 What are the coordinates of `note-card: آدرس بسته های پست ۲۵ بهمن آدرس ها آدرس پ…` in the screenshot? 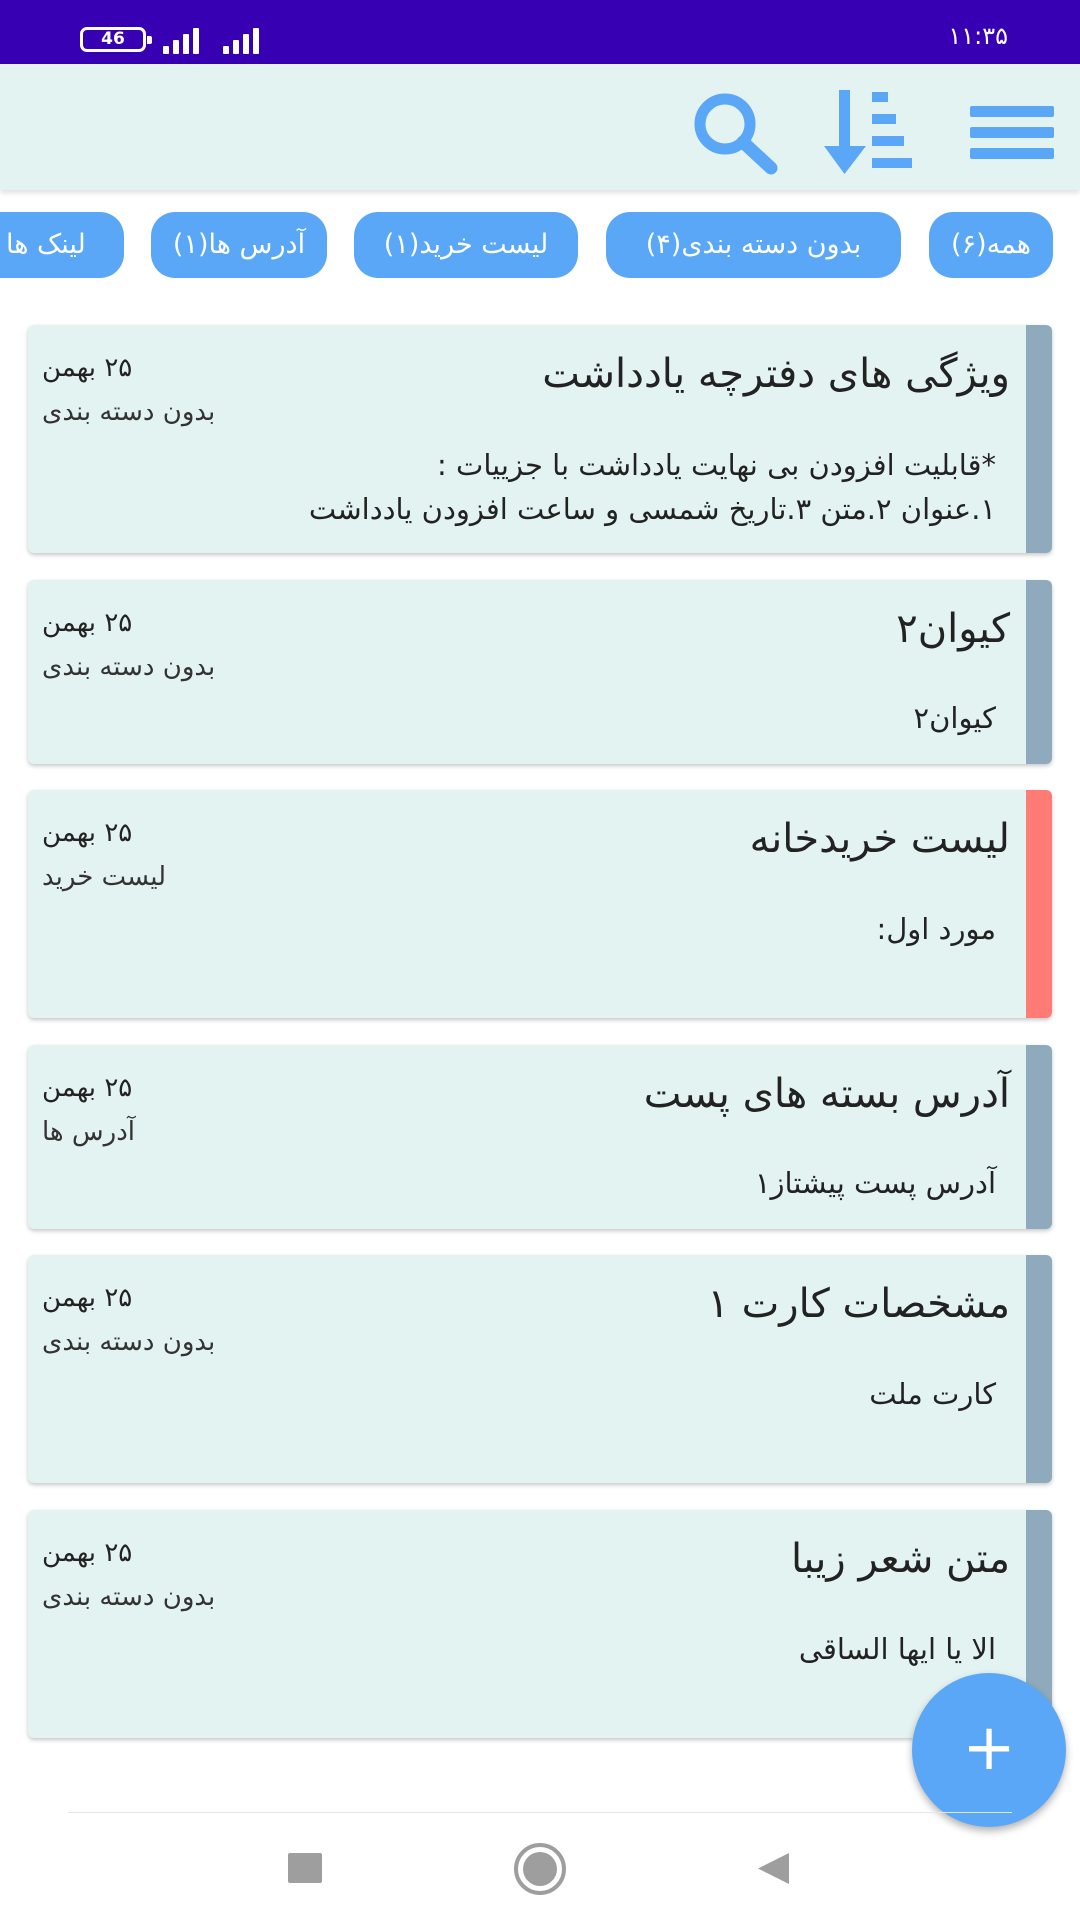 It's located at (540, 1137).